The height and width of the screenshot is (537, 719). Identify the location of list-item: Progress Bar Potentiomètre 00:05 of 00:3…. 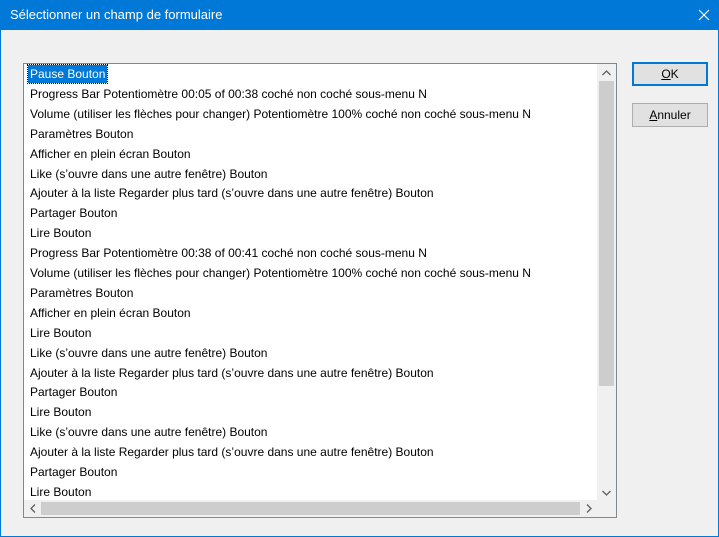
(228, 94).